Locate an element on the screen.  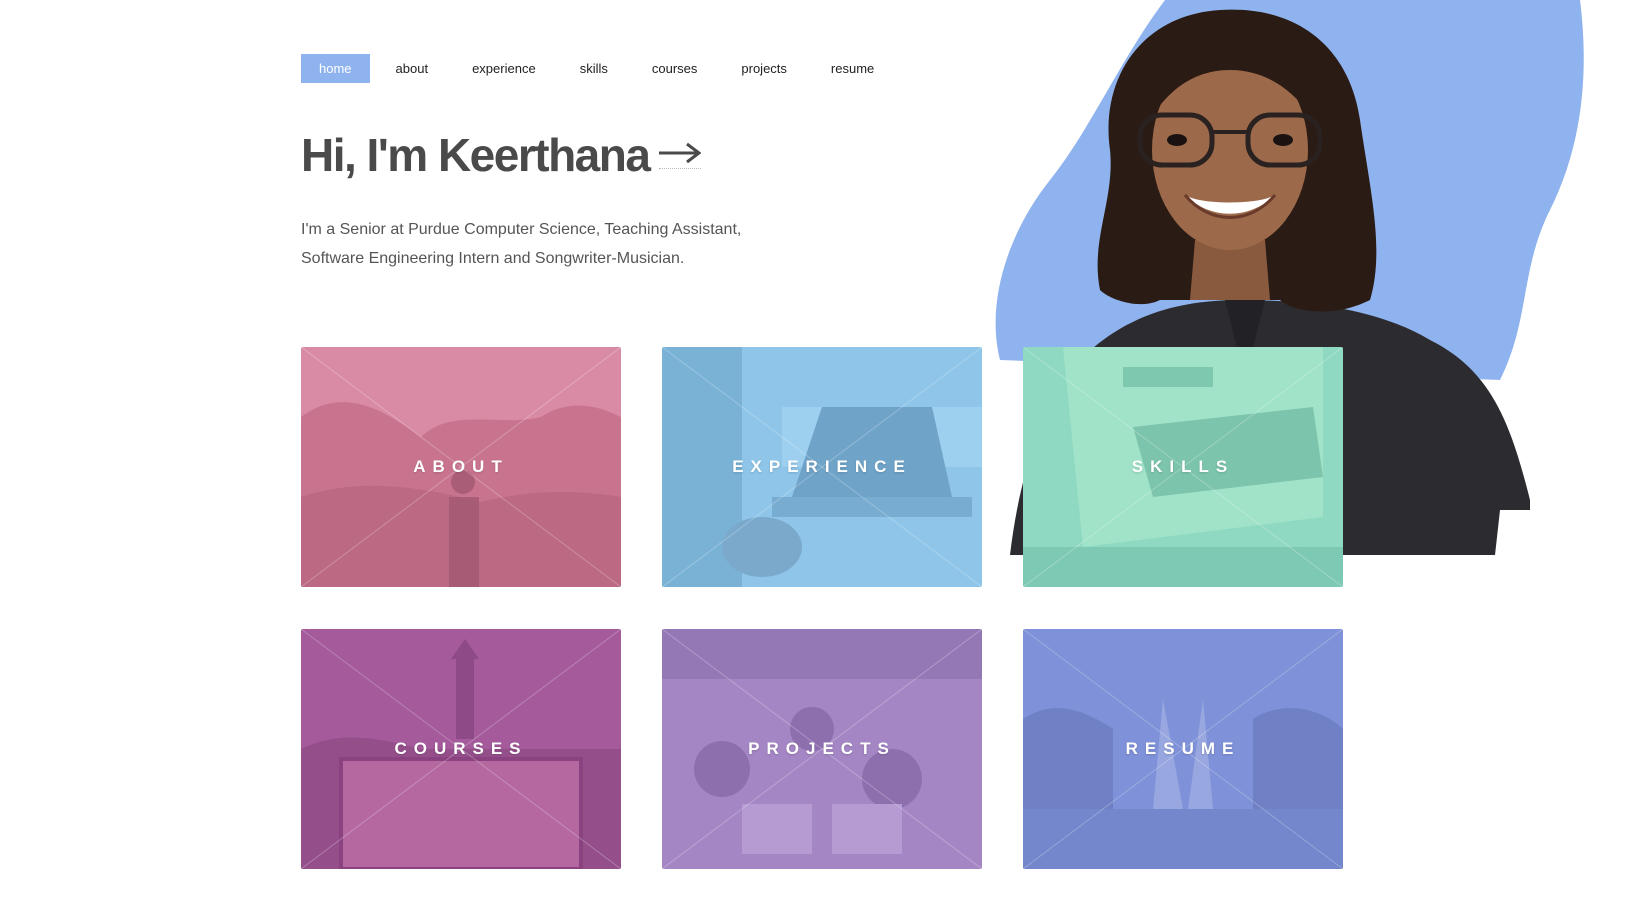
skills-card: SKILLS is located at coordinates (1183, 467).